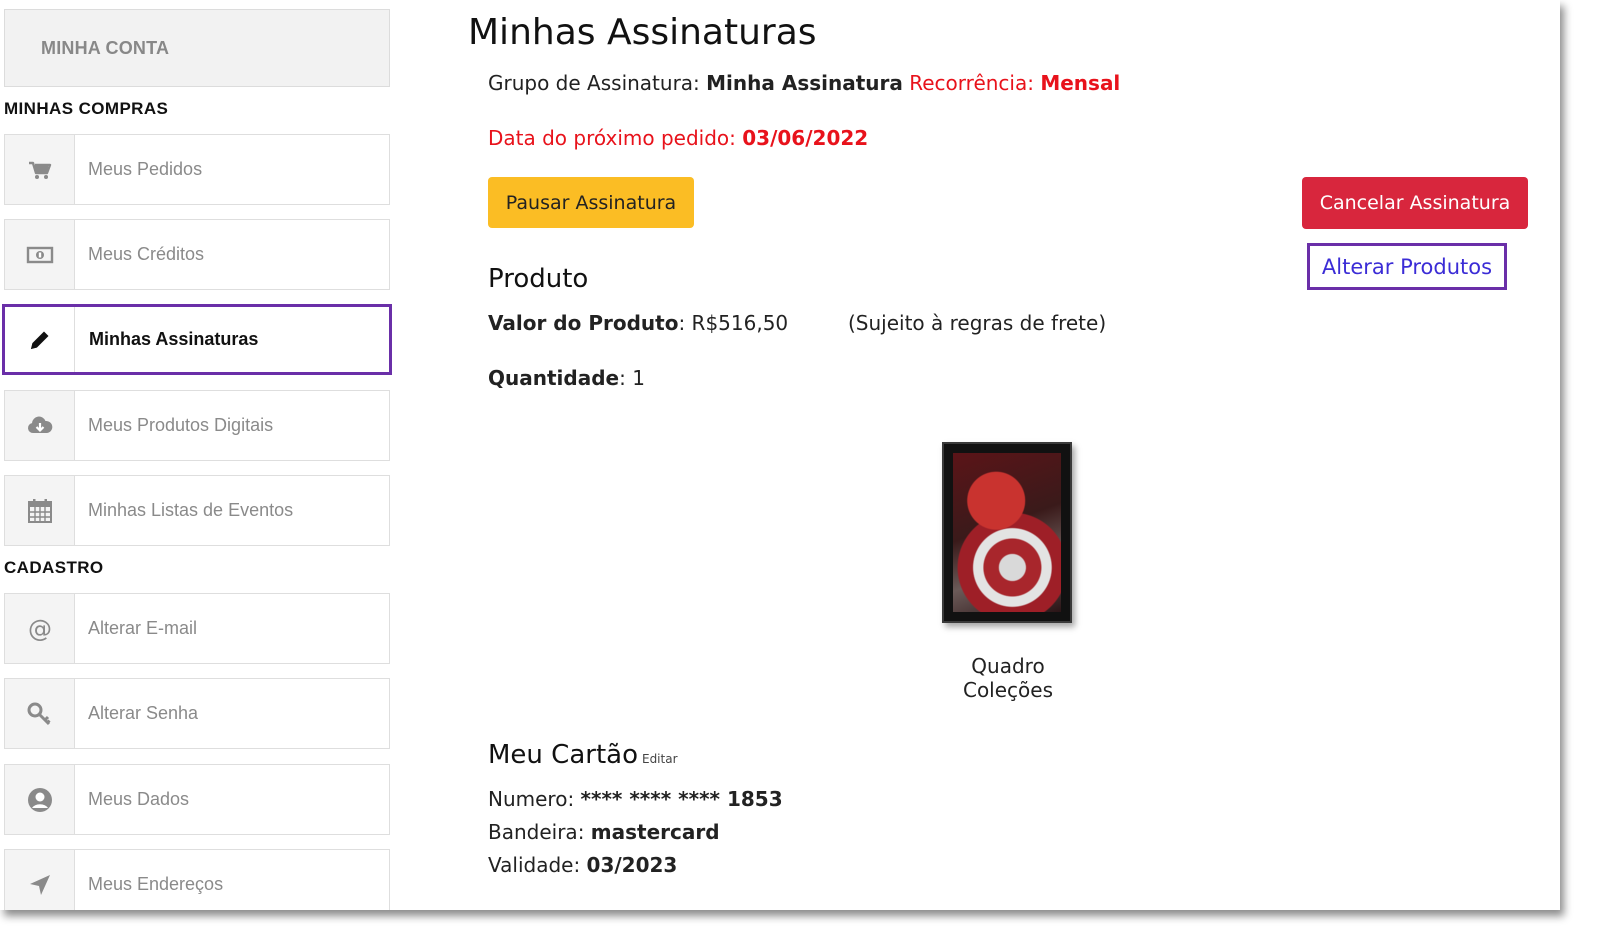 The width and height of the screenshot is (1600, 935). I want to click on product-value: : R$516,50, so click(733, 323).